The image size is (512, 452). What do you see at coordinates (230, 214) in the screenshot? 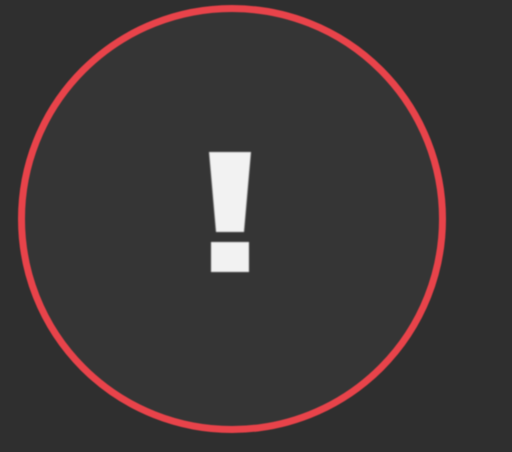
I see `exclamation-icon` at bounding box center [230, 214].